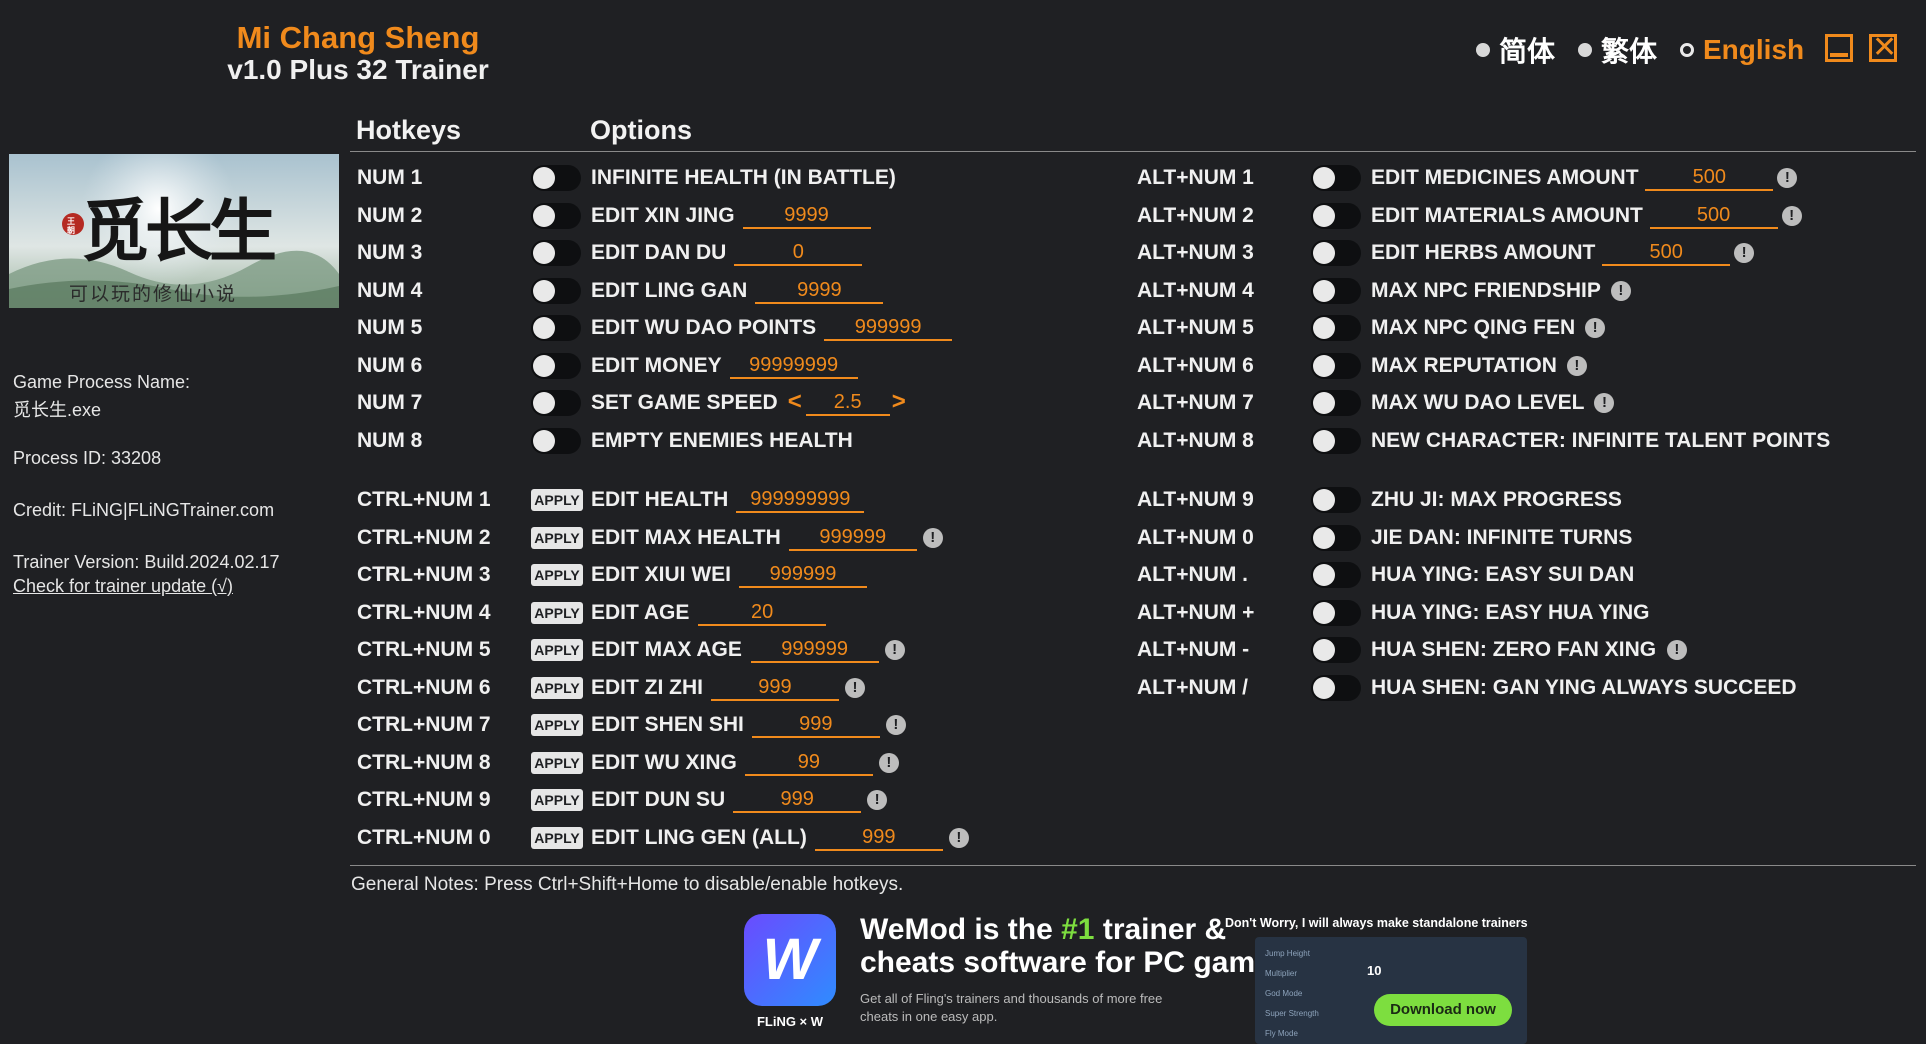  What do you see at coordinates (1514, 649) in the screenshot?
I see `option-label: HUA SHEN: ZERO FAN XING` at bounding box center [1514, 649].